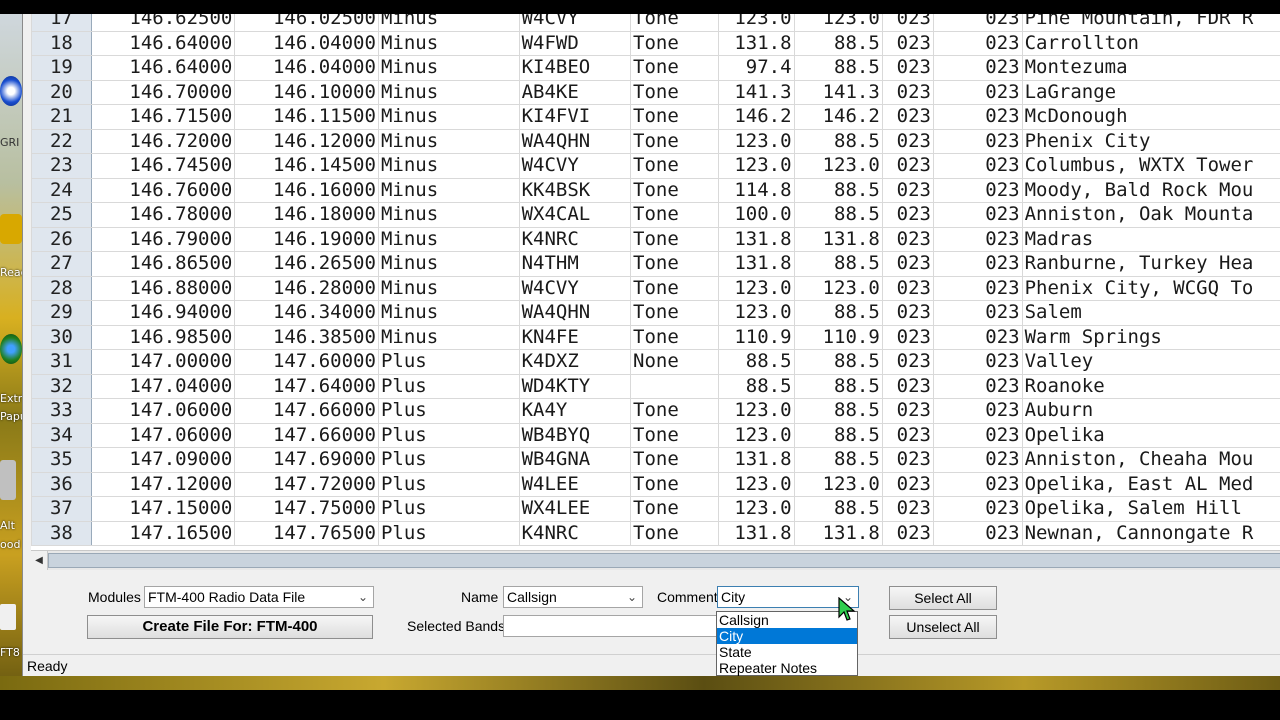 This screenshot has height=720, width=1280. I want to click on selected-bands-field, so click(610, 626).